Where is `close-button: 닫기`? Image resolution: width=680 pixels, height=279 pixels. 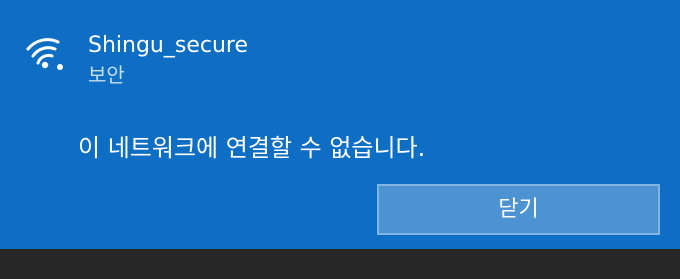 close-button: 닫기 is located at coordinates (518, 209).